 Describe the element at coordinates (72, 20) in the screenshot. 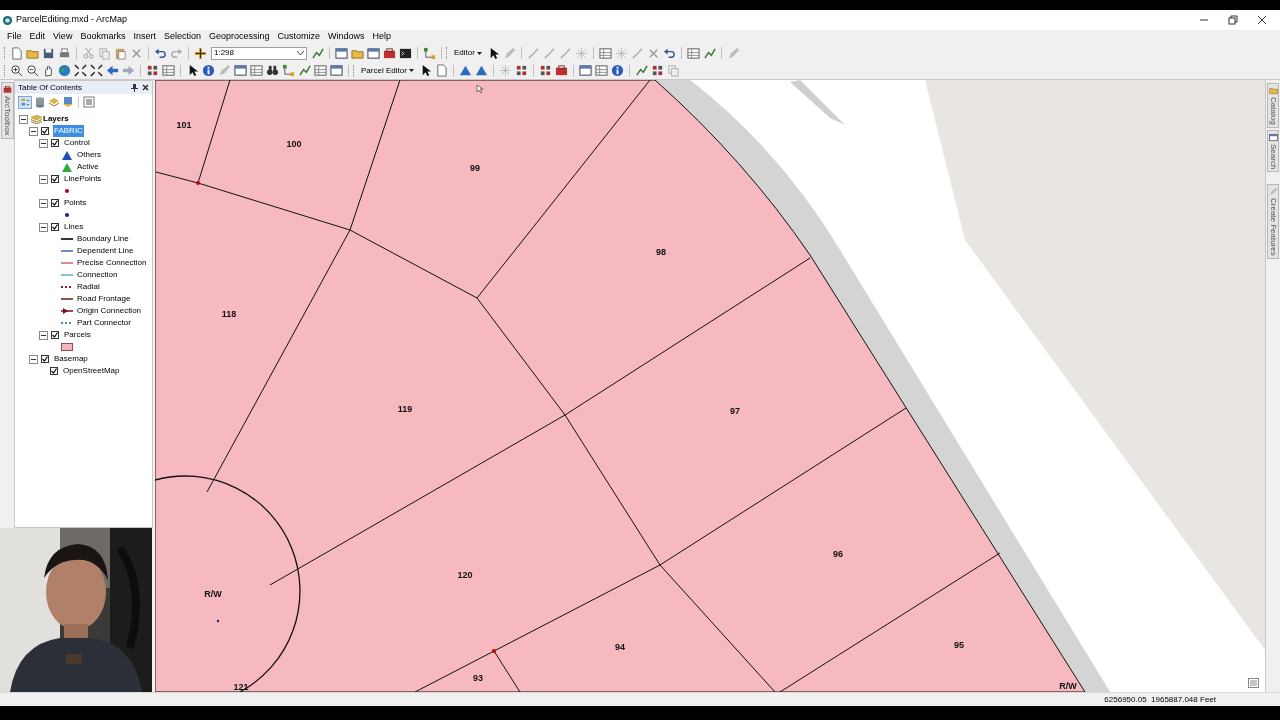

I see `window-title: ParcelEditing.mxd - ArcMap` at that location.